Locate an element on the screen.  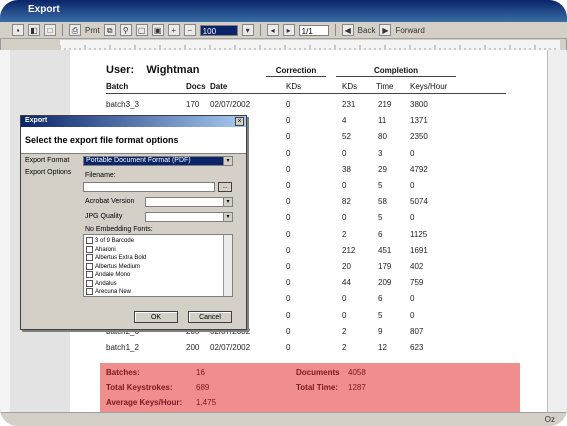
time-cell: 29 is located at coordinates (382, 169).